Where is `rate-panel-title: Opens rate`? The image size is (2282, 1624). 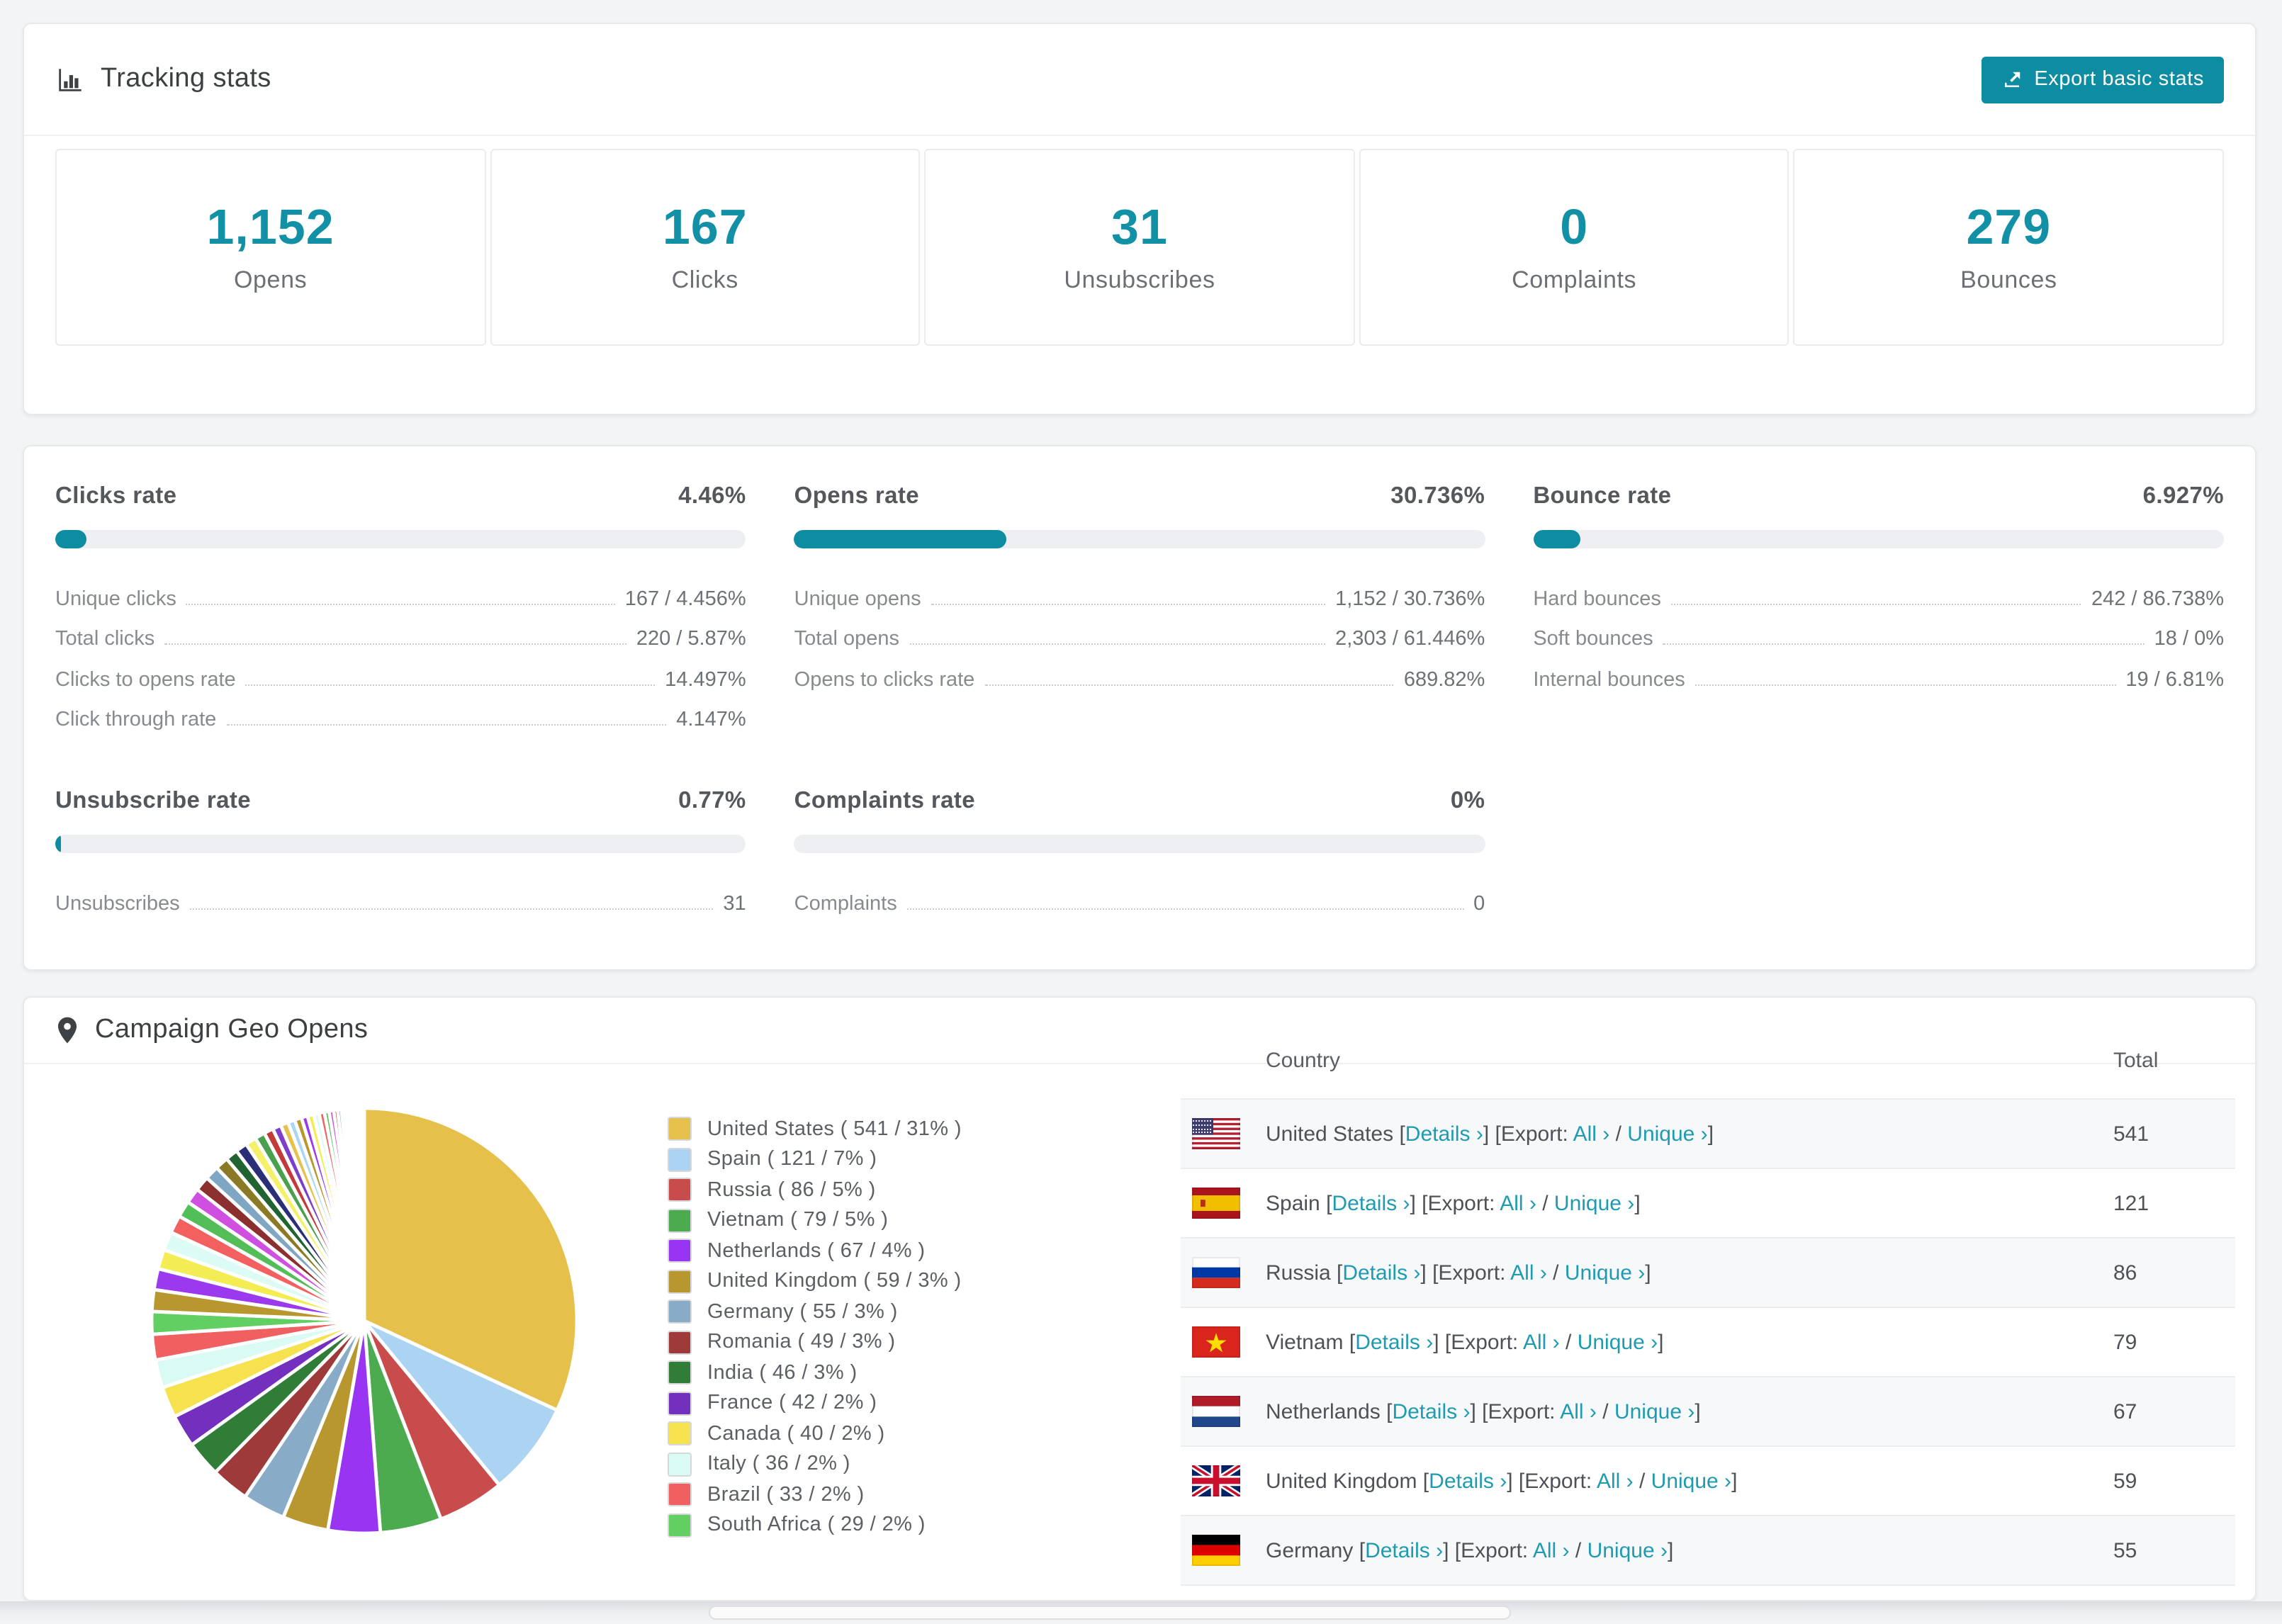
rate-panel-title: Opens rate is located at coordinates (857, 496).